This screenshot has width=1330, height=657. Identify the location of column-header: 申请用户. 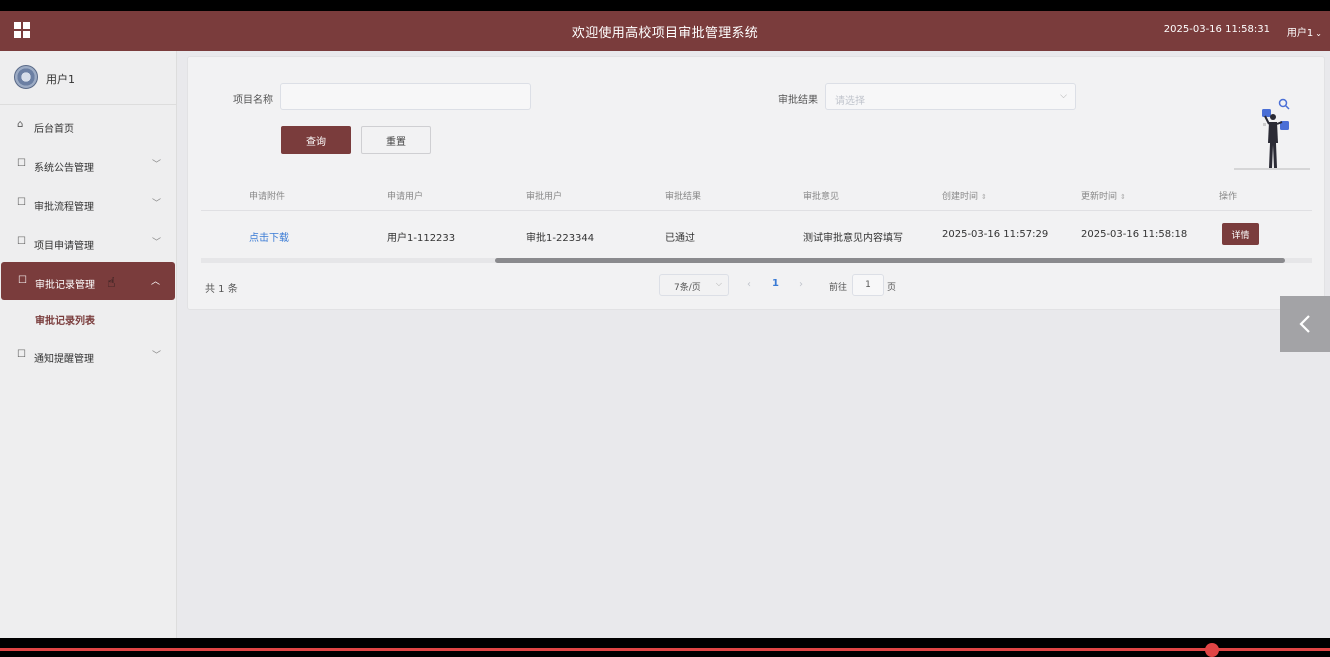
(405, 197).